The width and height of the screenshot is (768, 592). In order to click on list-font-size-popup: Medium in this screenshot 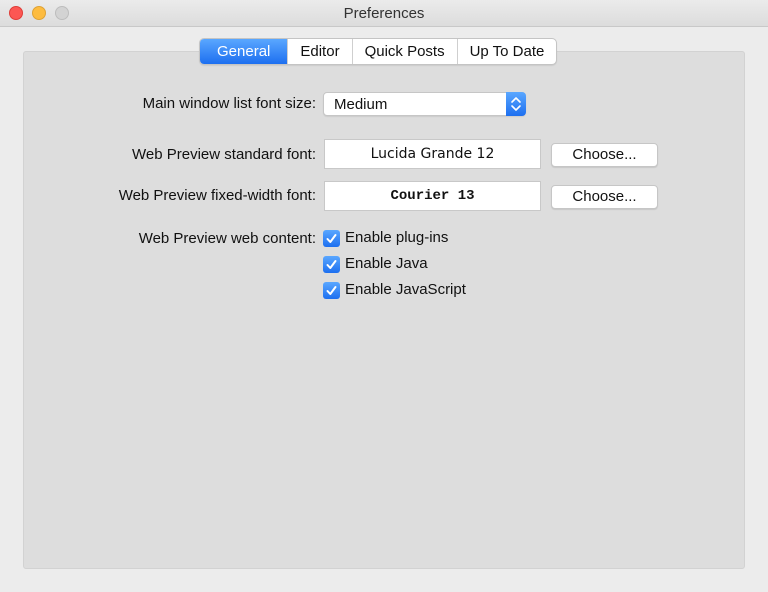, I will do `click(424, 104)`.